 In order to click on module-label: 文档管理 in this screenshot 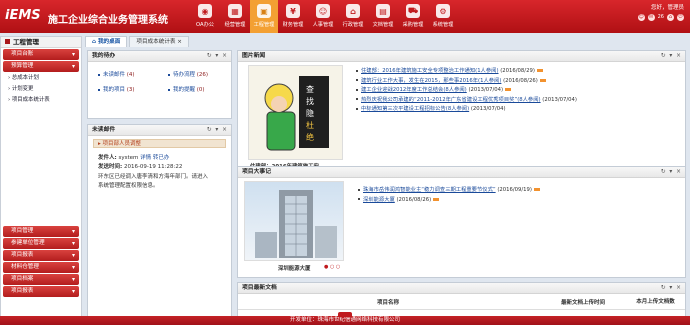, I will do `click(383, 25)`.